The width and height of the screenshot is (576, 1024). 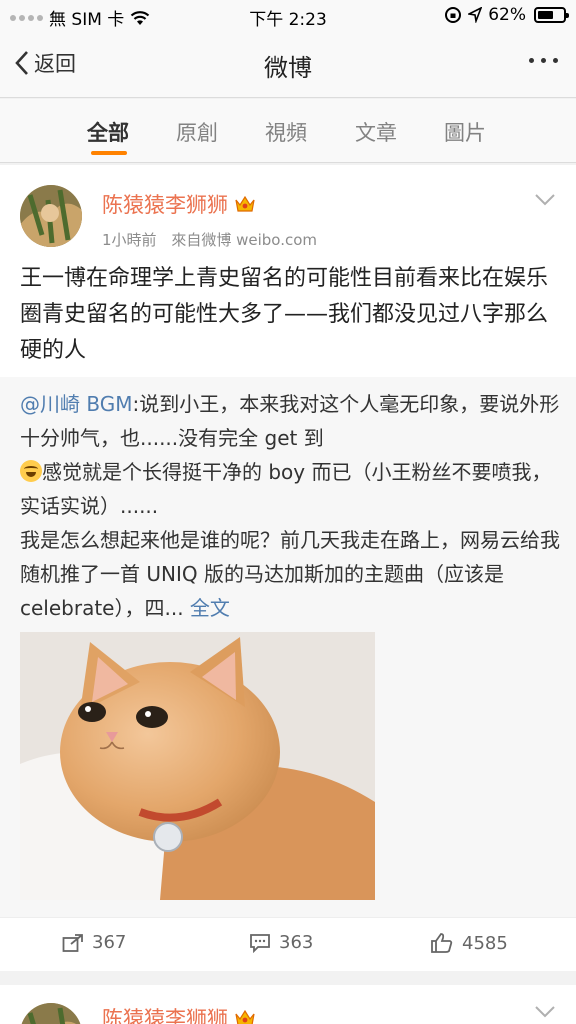 What do you see at coordinates (288, 68) in the screenshot?
I see `page-title: 微博` at bounding box center [288, 68].